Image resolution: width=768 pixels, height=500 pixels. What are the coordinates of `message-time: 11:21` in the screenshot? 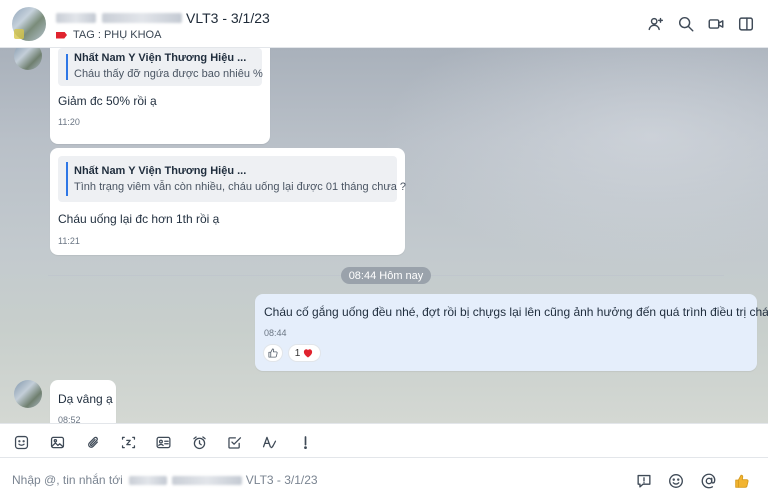 It's located at (69, 241).